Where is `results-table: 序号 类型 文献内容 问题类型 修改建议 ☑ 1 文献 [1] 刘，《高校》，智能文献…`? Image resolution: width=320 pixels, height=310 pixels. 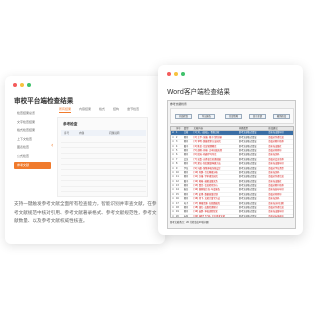 results-table: 序号 类型 文献内容 问题类型 修改建议 ☑ 1 文献 [1] 刘，《高校》，智能文献… is located at coordinates (232, 172).